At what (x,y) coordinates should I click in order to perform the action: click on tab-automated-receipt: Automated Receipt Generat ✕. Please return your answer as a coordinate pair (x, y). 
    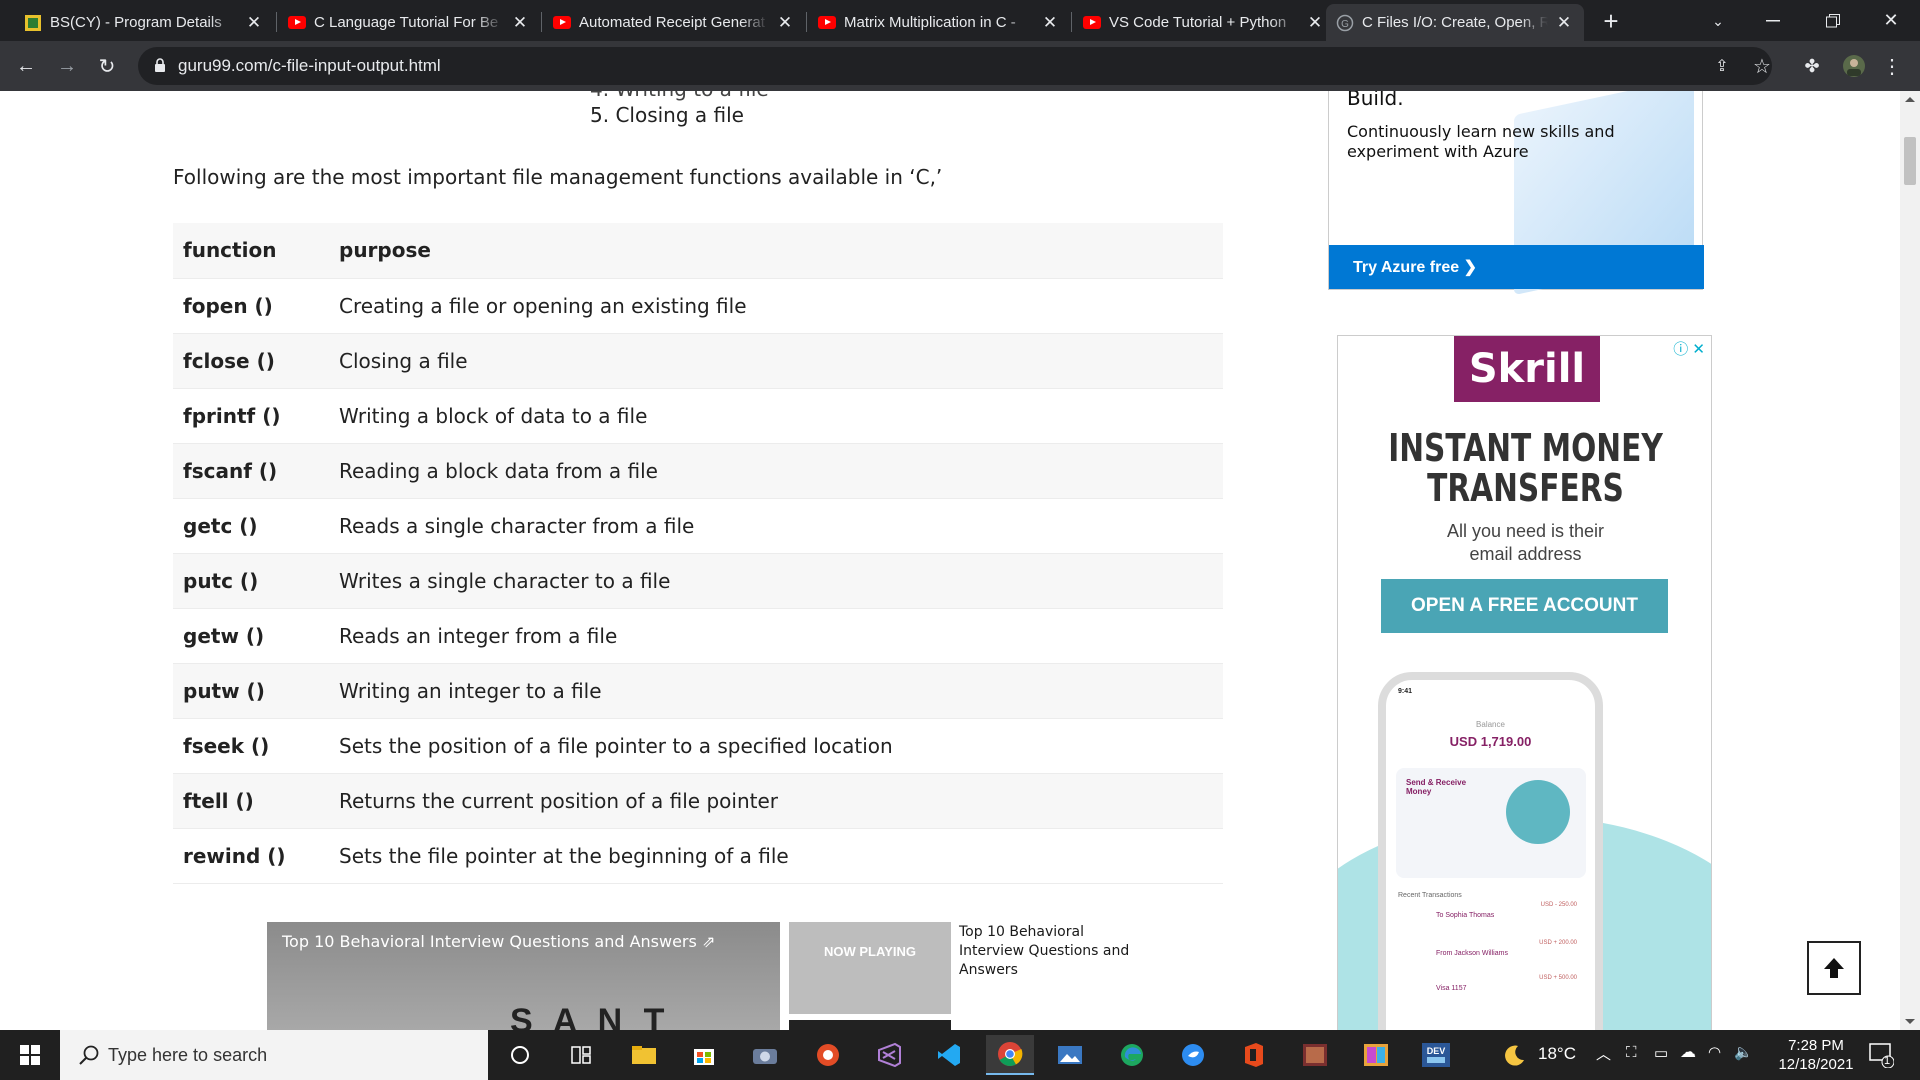
    Looking at the image, I should click on (674, 22).